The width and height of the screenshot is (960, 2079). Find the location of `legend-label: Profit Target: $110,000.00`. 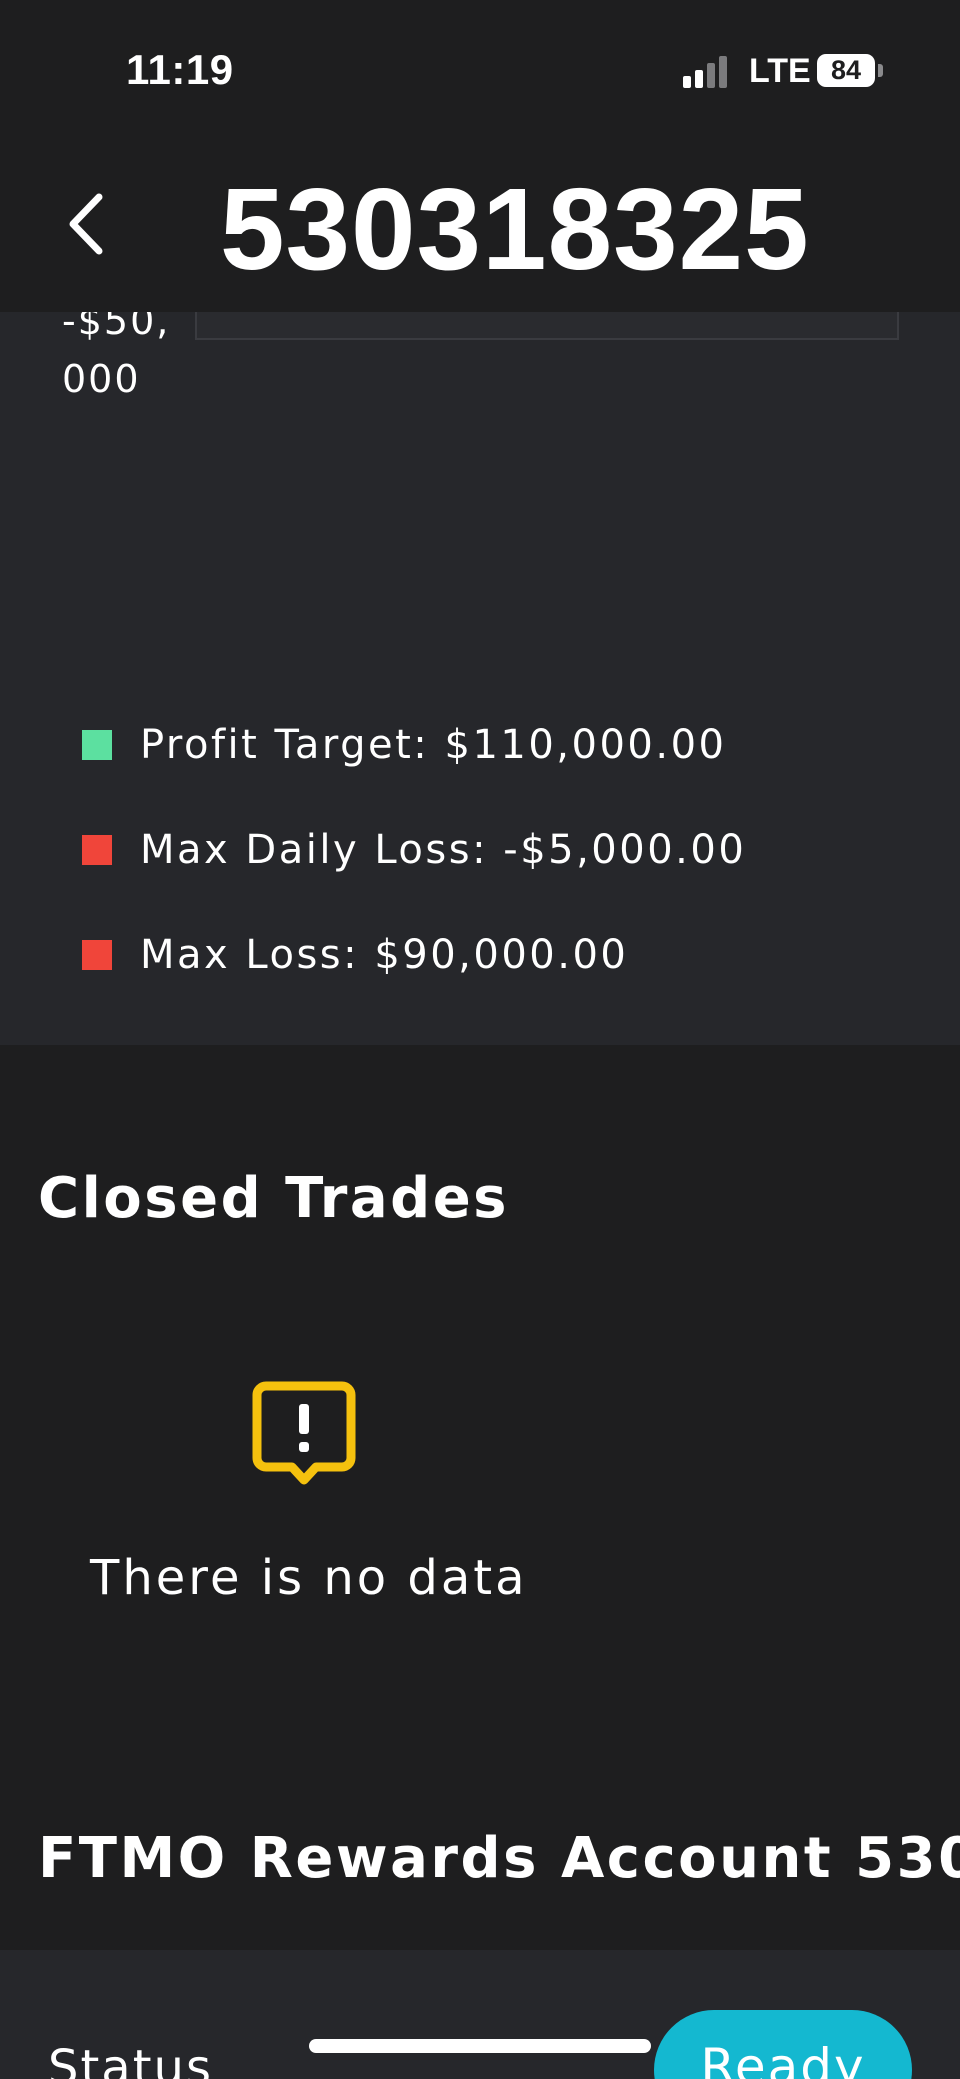

legend-label: Profit Target: $110,000.00 is located at coordinates (433, 744).